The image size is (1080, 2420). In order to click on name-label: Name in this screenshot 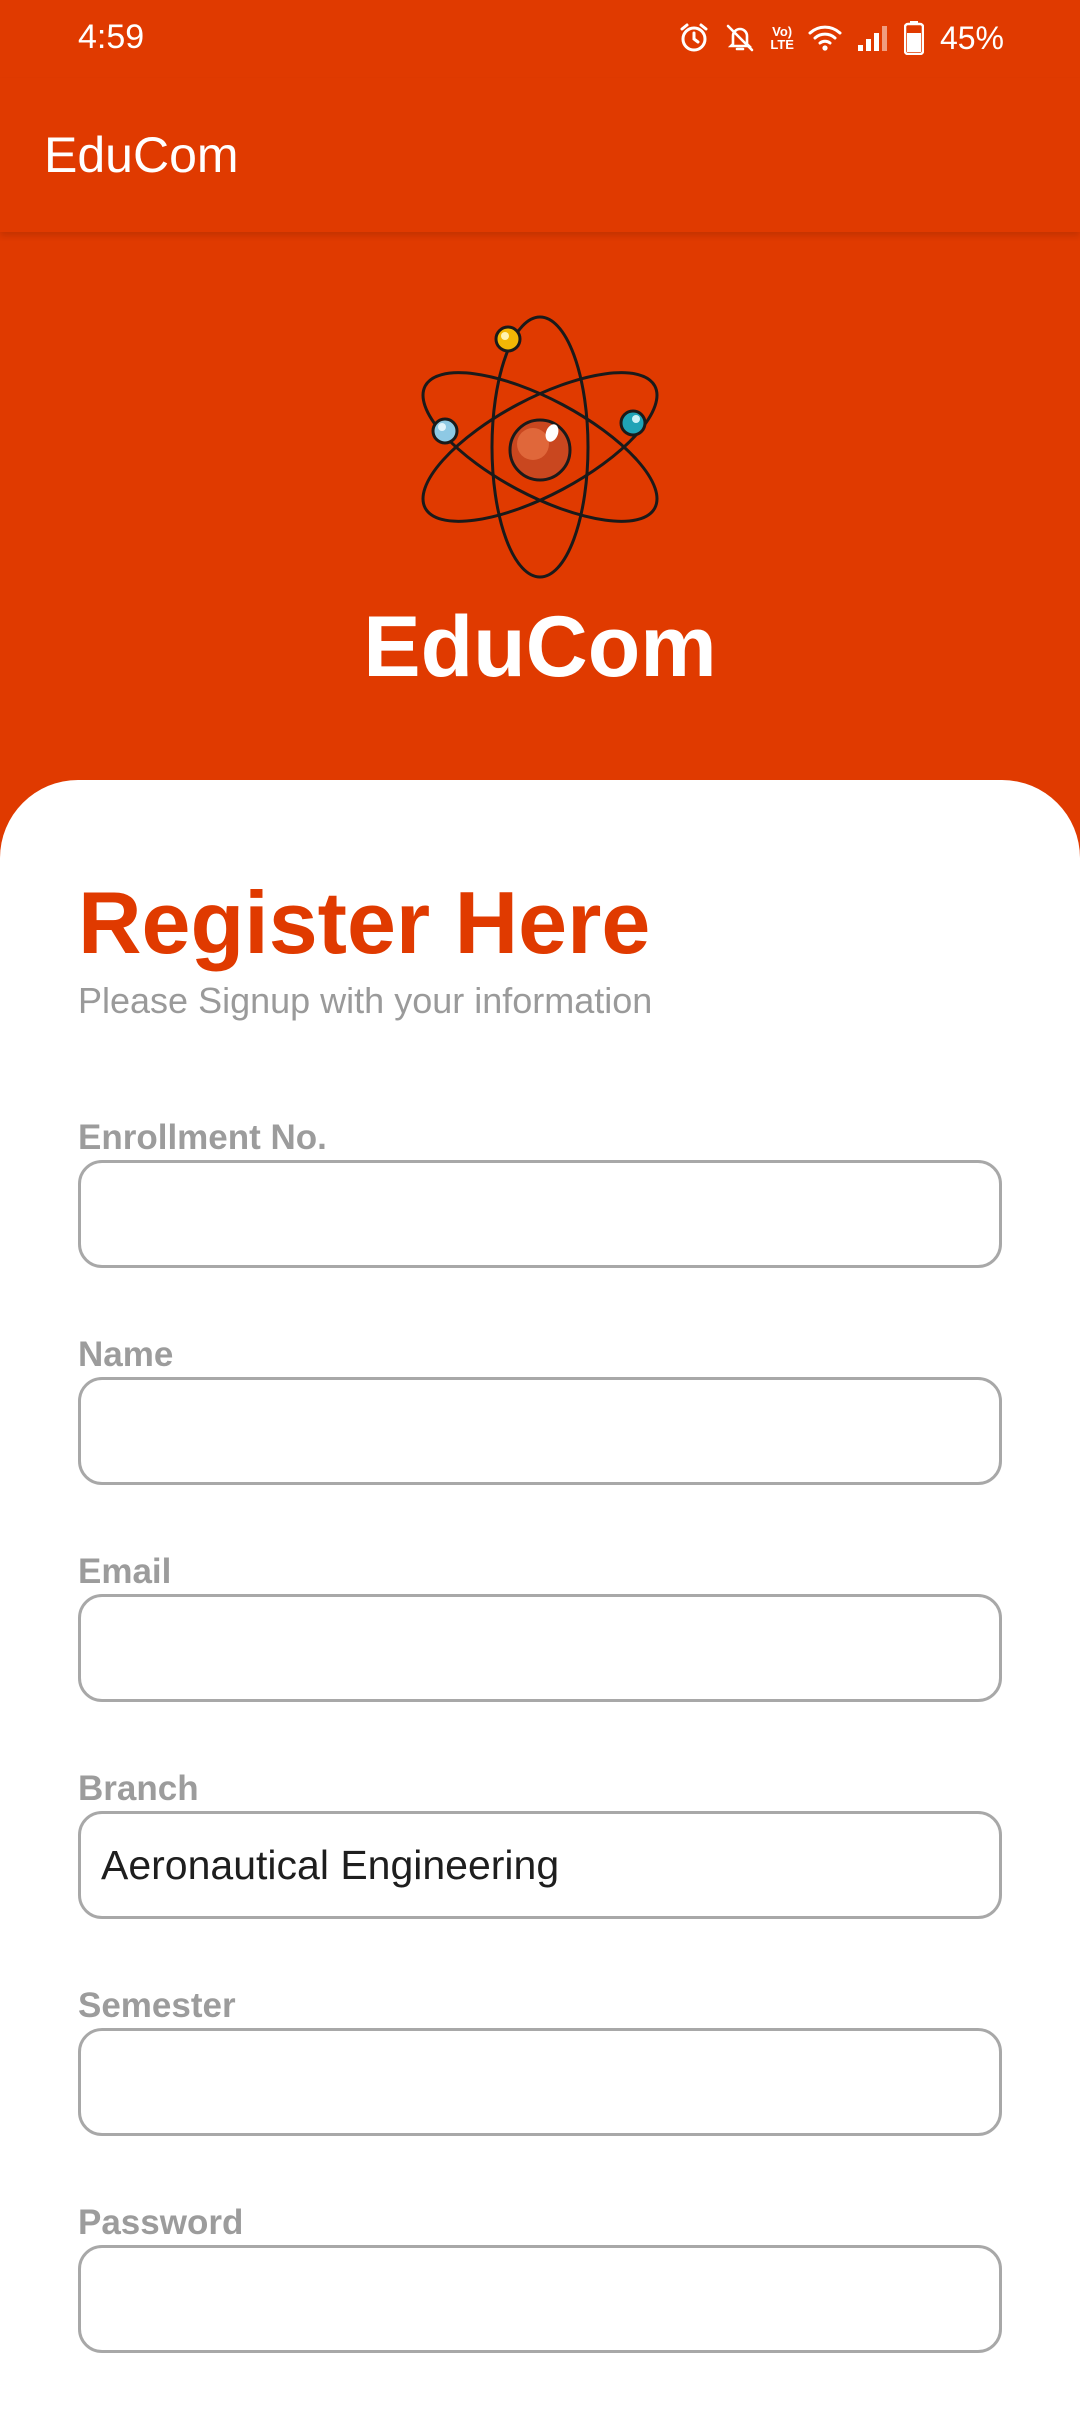, I will do `click(126, 1354)`.